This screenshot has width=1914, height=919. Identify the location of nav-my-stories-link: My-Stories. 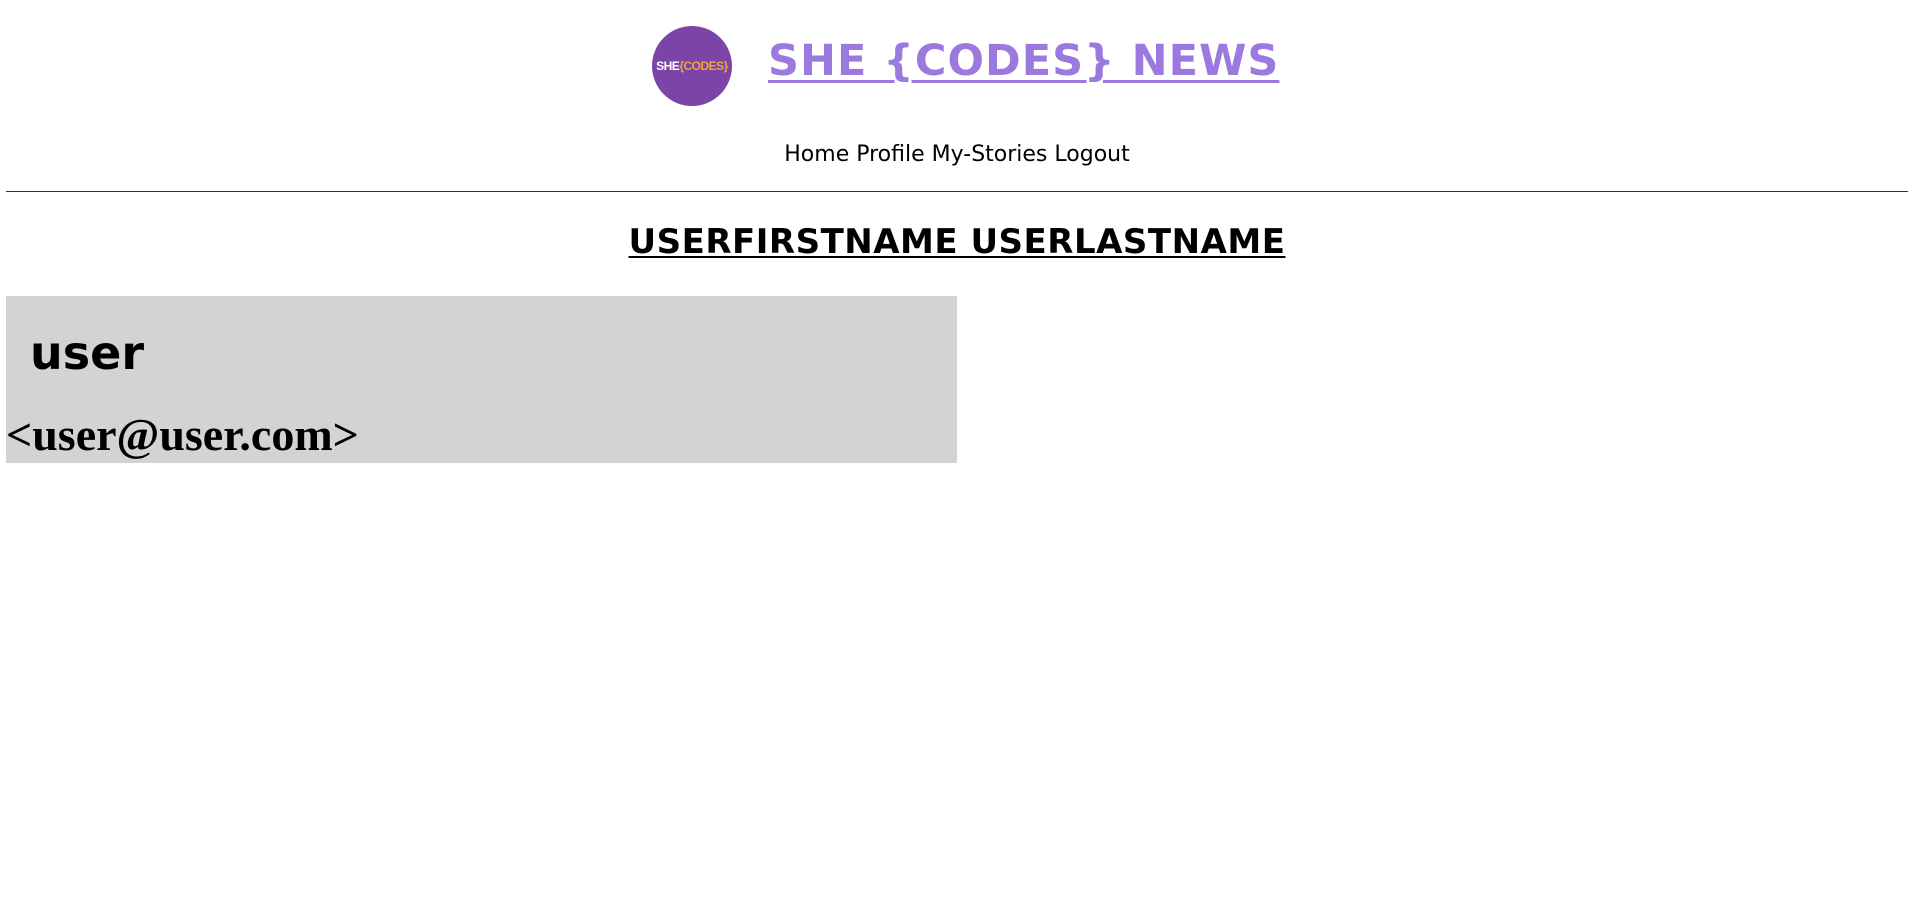
(990, 154).